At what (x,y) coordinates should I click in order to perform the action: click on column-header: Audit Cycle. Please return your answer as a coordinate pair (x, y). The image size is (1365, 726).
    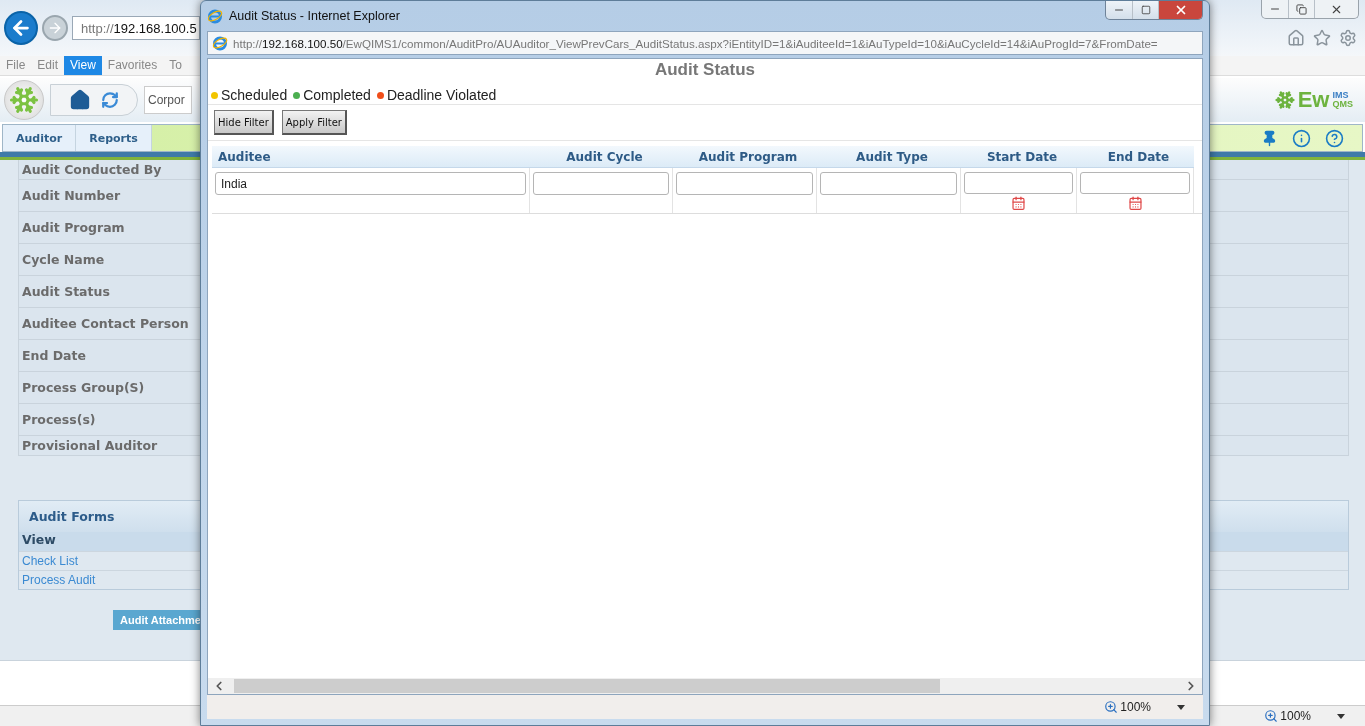
    Looking at the image, I should click on (601, 157).